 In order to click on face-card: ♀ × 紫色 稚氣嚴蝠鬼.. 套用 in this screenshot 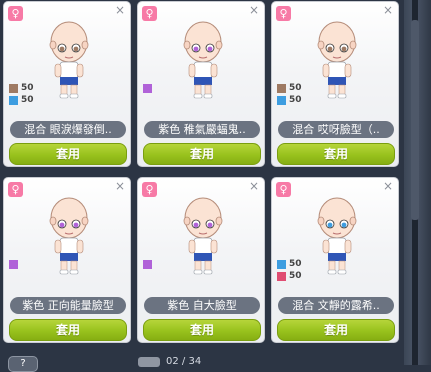, I will do `click(201, 84)`.